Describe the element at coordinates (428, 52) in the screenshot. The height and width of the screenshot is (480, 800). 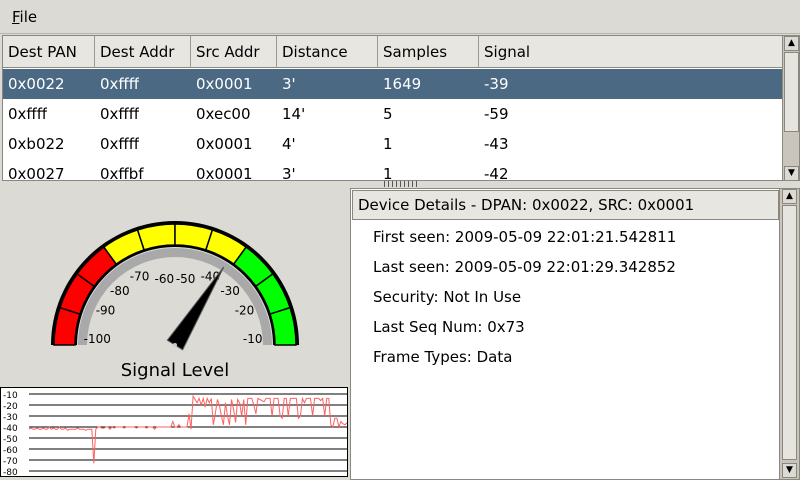
I see `column-header-samples: Samples` at that location.